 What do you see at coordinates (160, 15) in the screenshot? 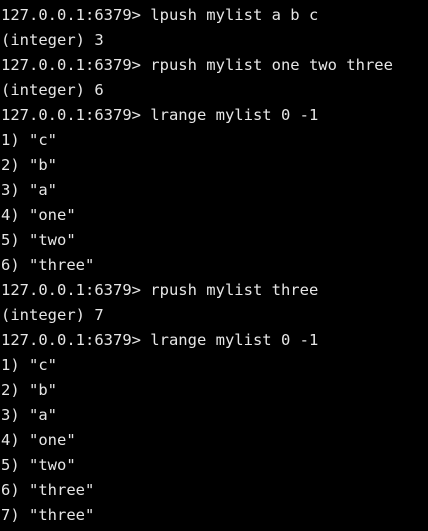
I see `command-line-lpush: 127.0.0.1:6379> lpush mylist a b c` at bounding box center [160, 15].